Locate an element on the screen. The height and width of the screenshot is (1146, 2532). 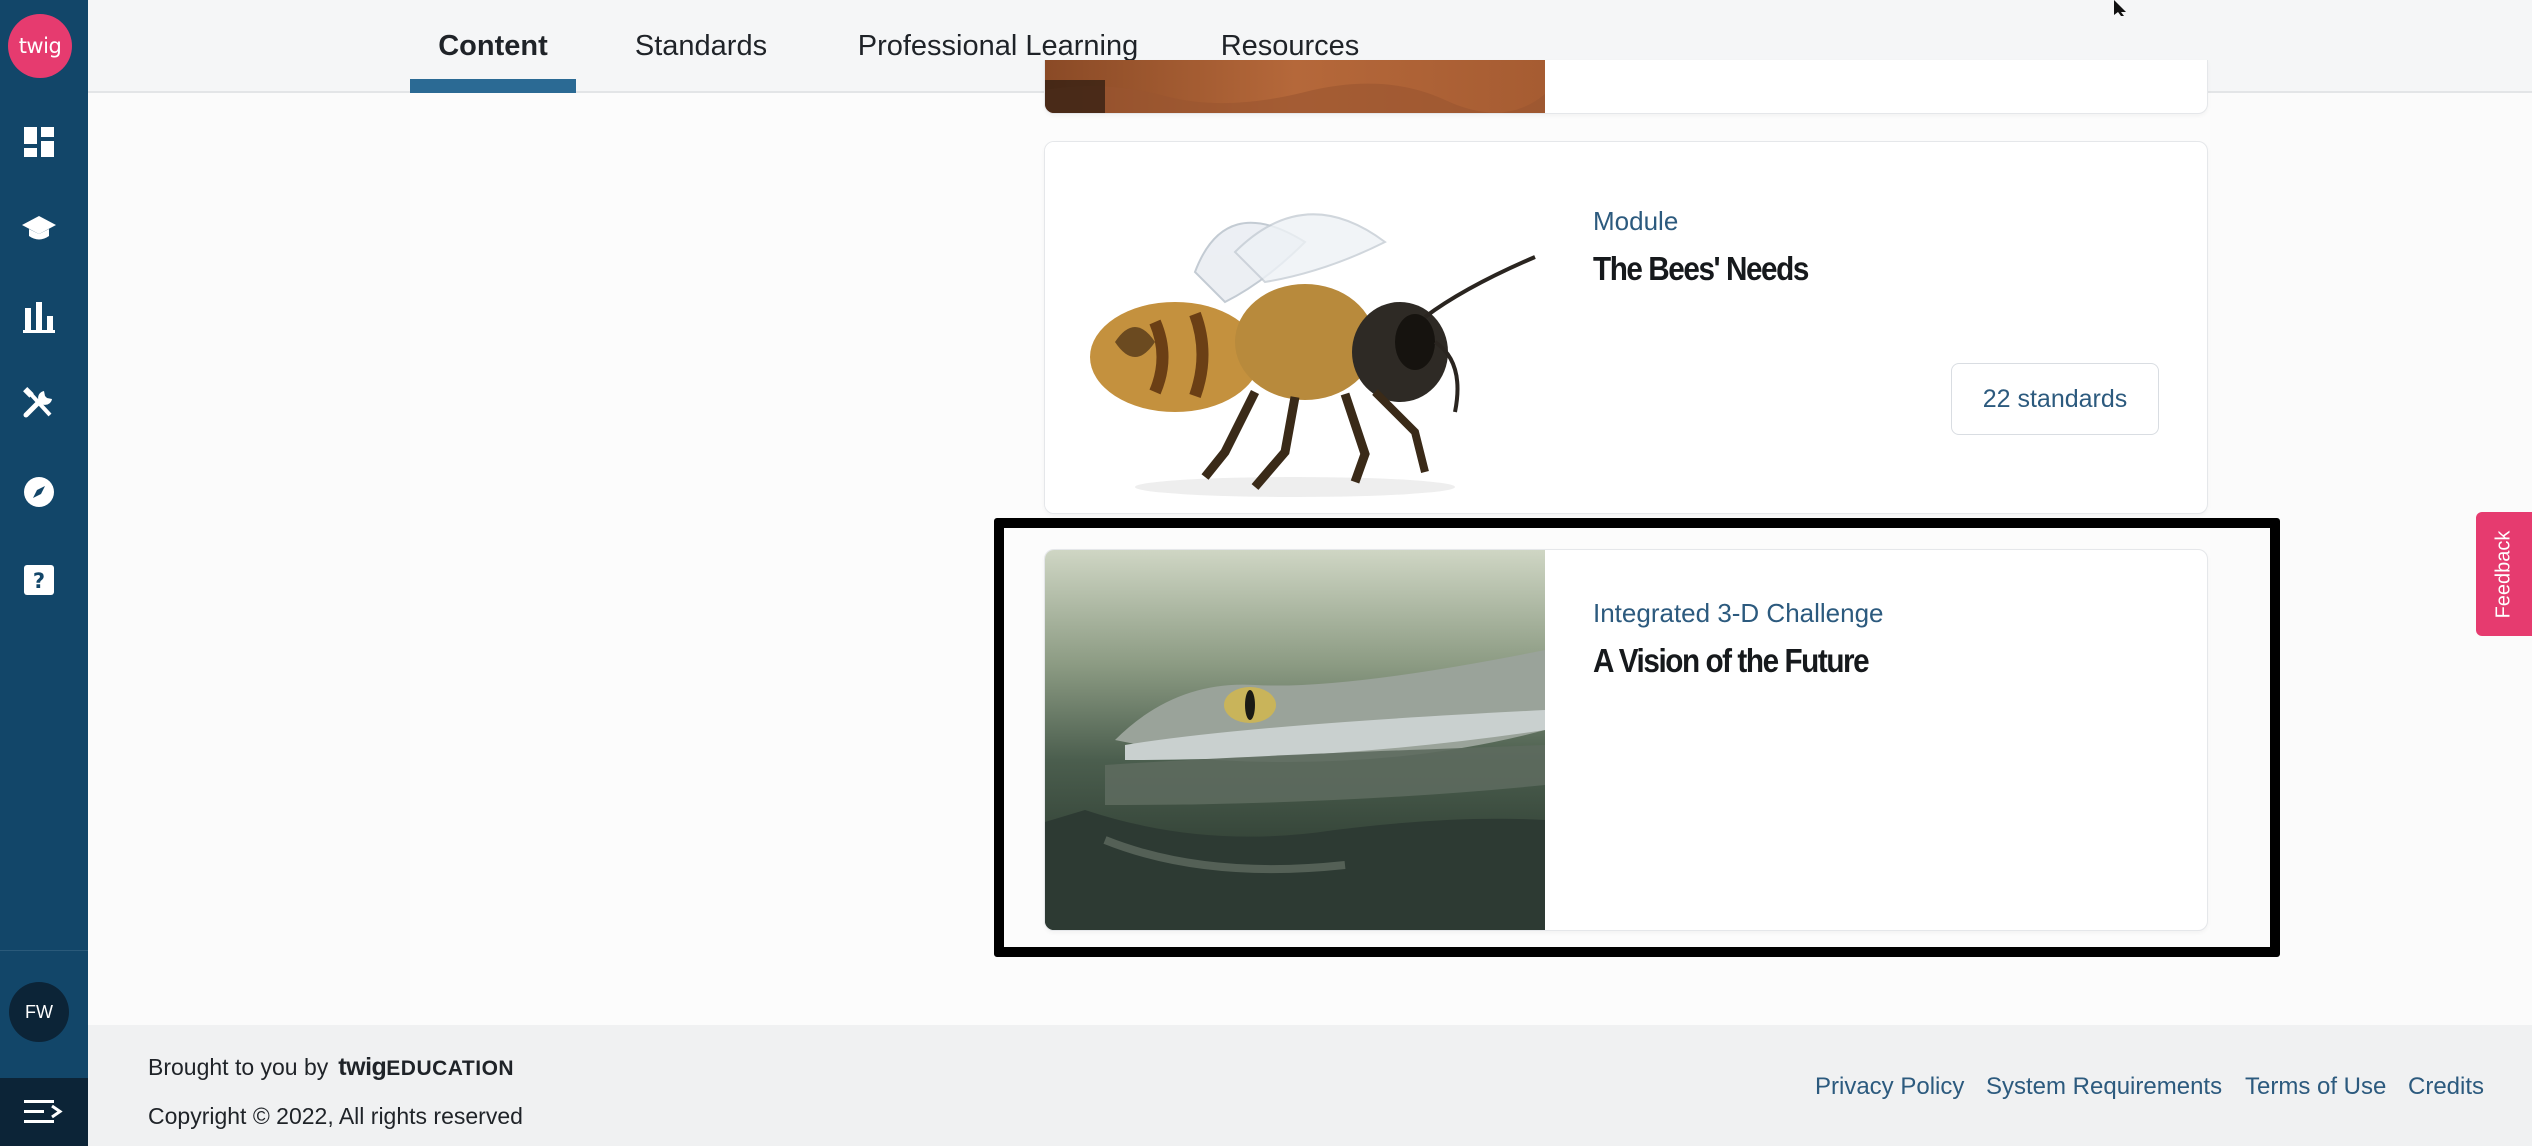
feedback-label: Feedback is located at coordinates (2503, 574).